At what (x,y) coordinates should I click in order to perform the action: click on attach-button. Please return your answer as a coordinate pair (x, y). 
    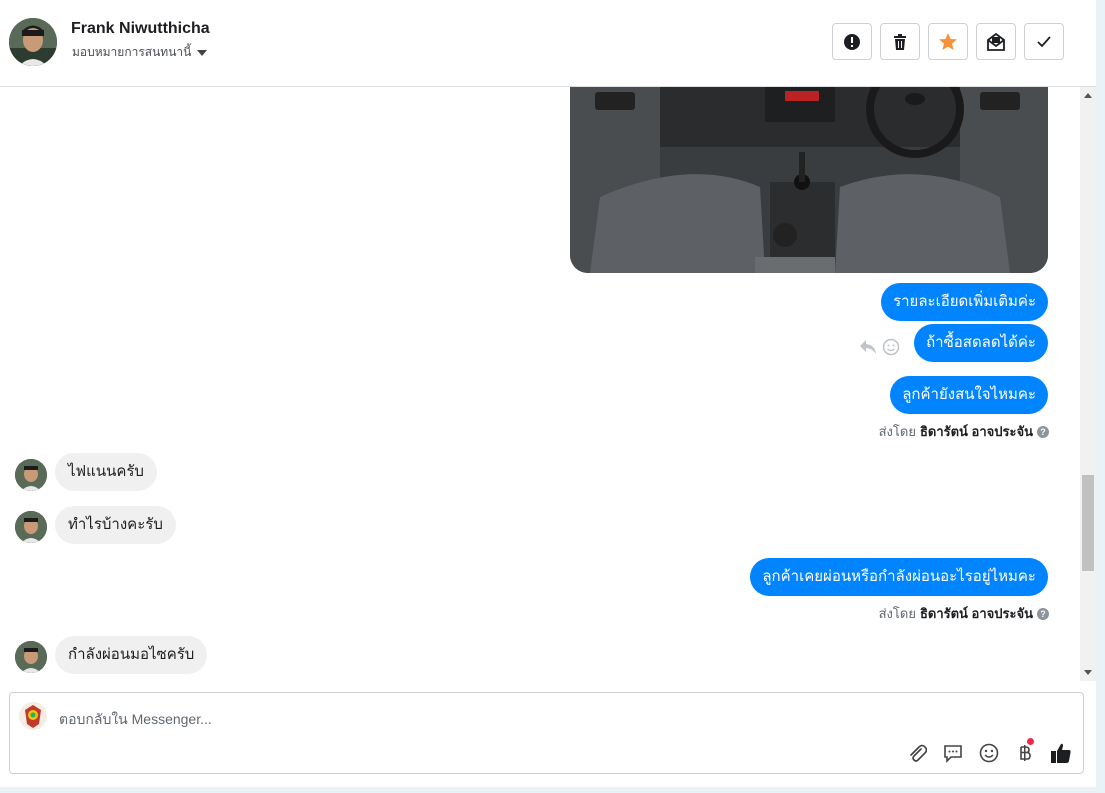
    Looking at the image, I should click on (917, 753).